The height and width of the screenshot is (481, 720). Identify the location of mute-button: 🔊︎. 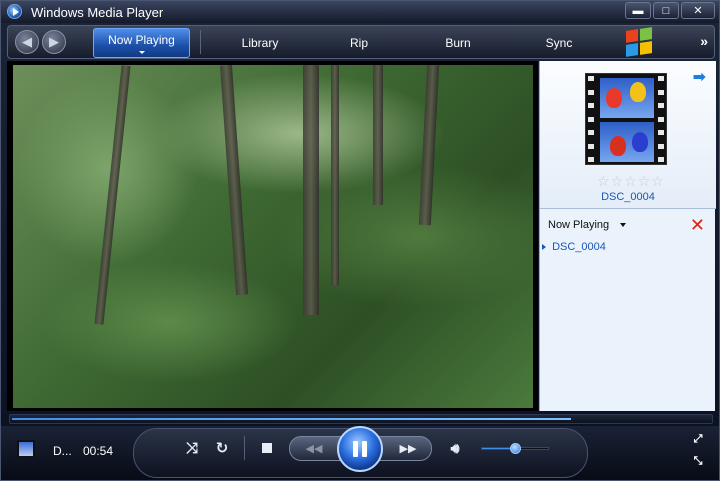
(455, 448).